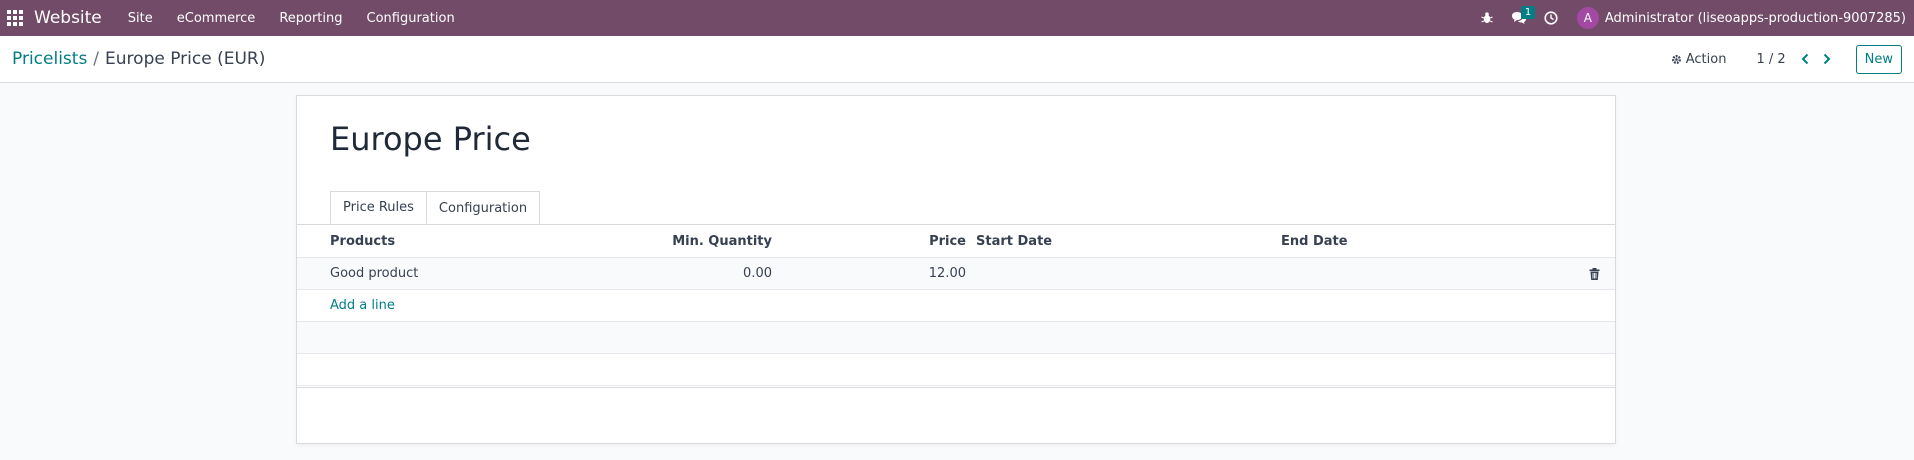  I want to click on activities-button, so click(1551, 18).